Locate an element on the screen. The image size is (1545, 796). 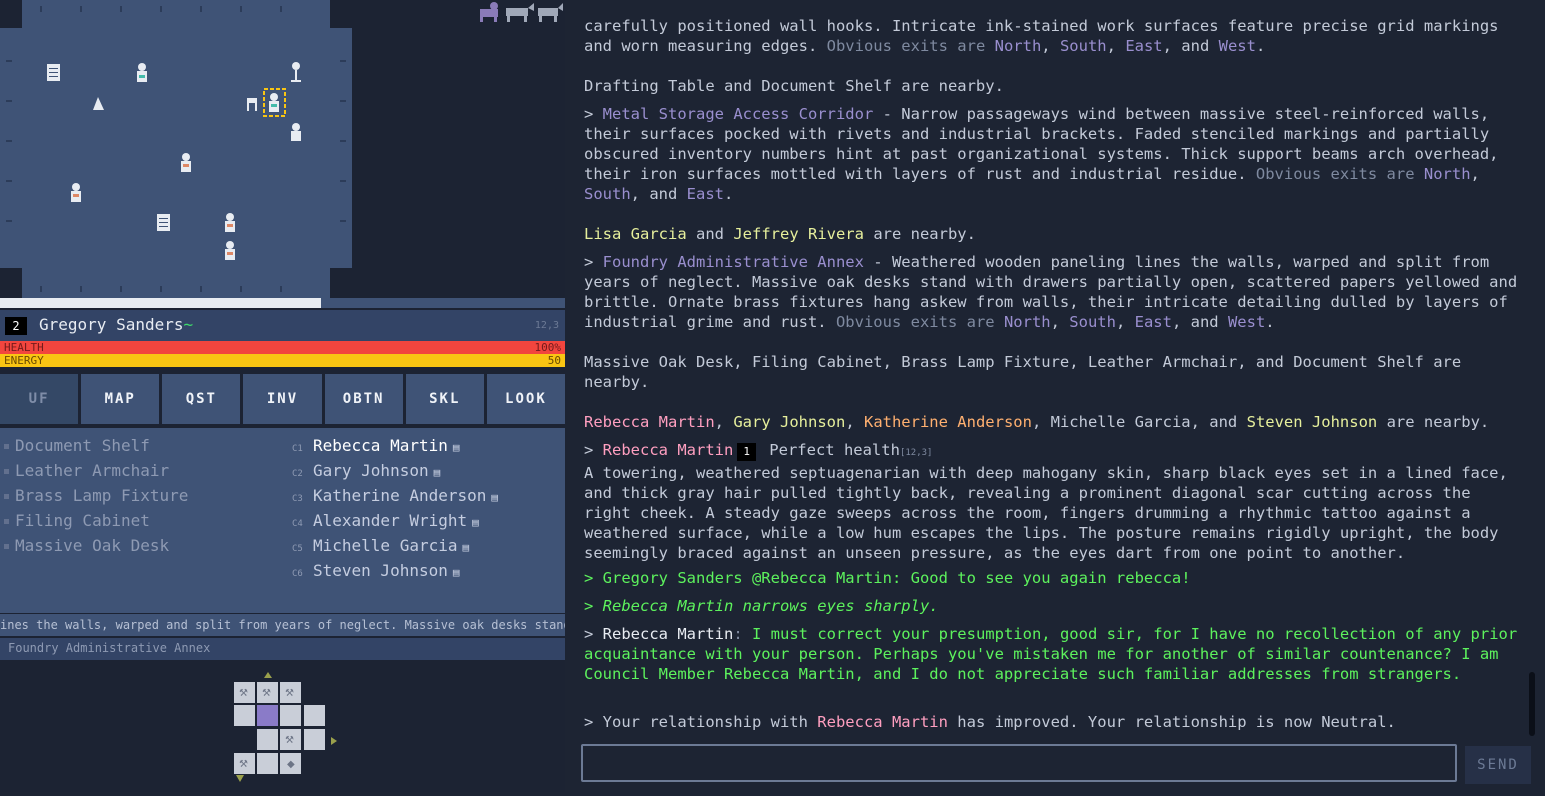
health-value: 100% is located at coordinates (548, 347).